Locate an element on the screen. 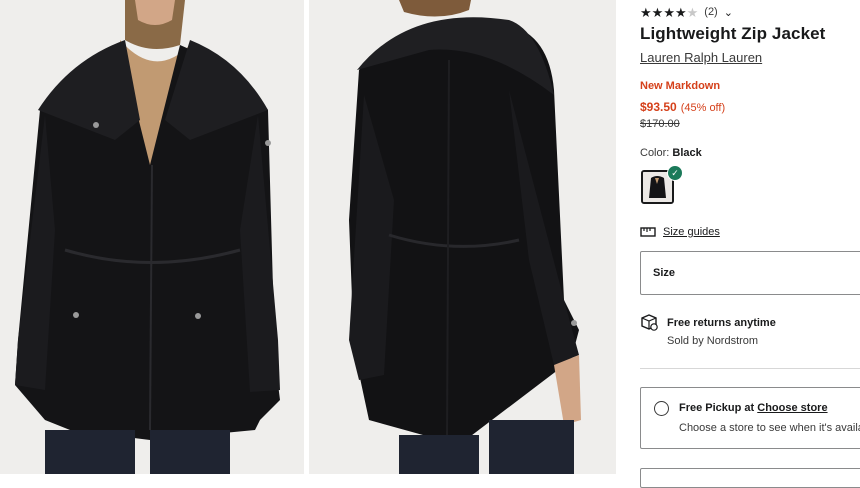 Image resolution: width=860 pixels, height=488 pixels. pickup-label: Free Pickup at is located at coordinates (717, 408).